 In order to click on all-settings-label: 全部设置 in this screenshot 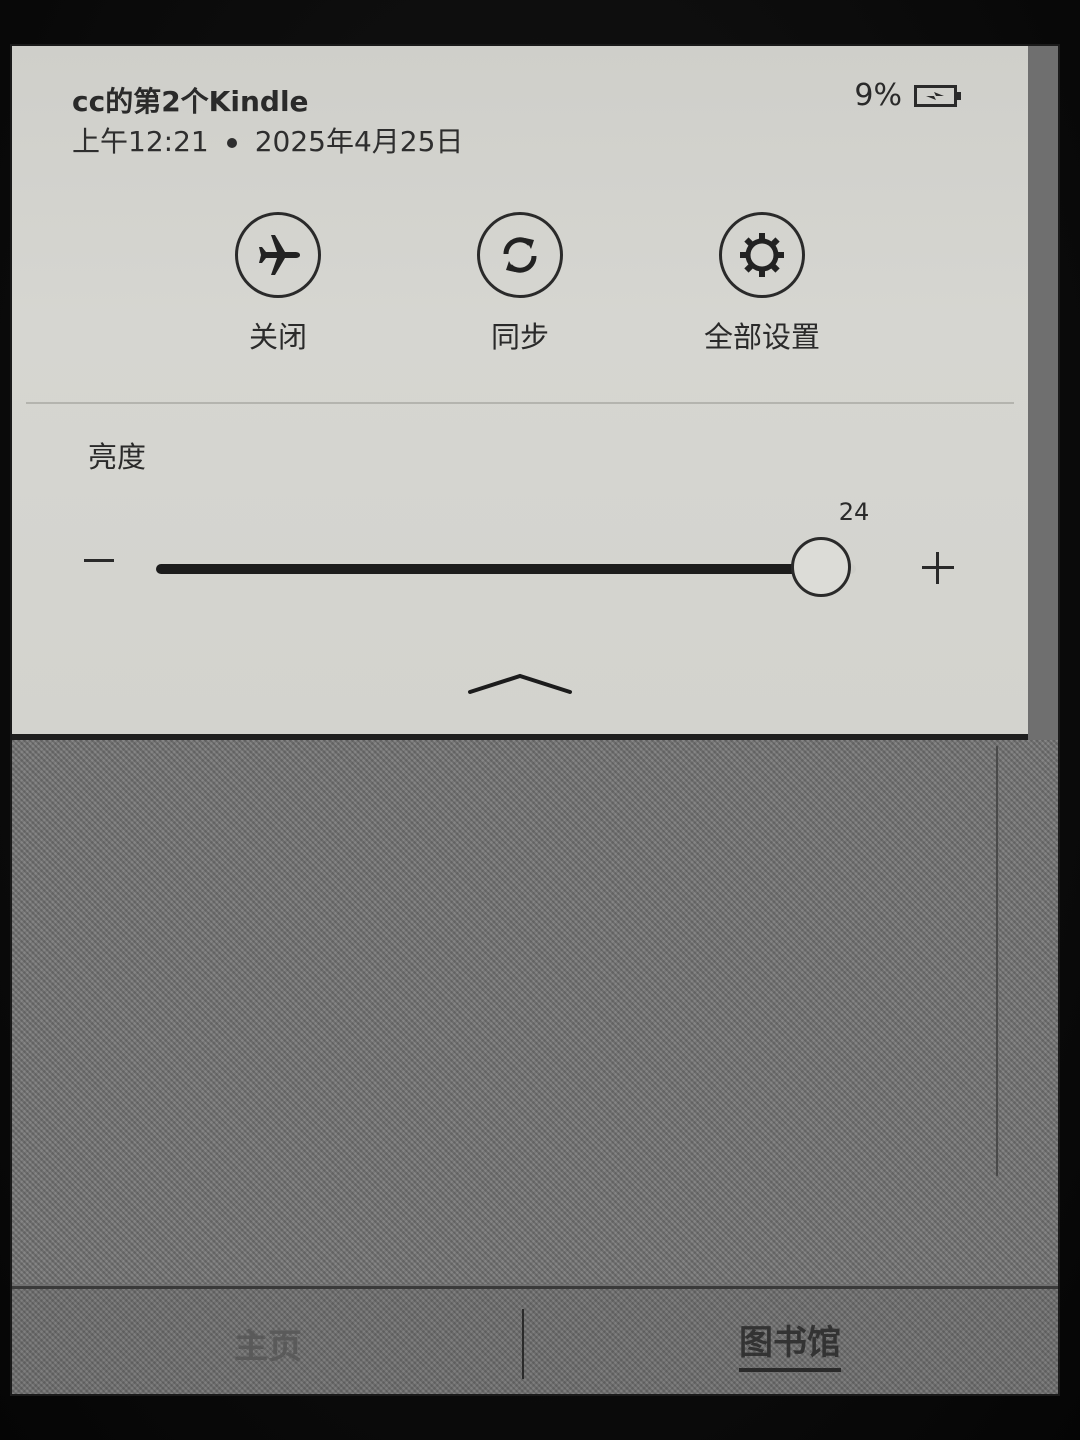, I will do `click(761, 337)`.